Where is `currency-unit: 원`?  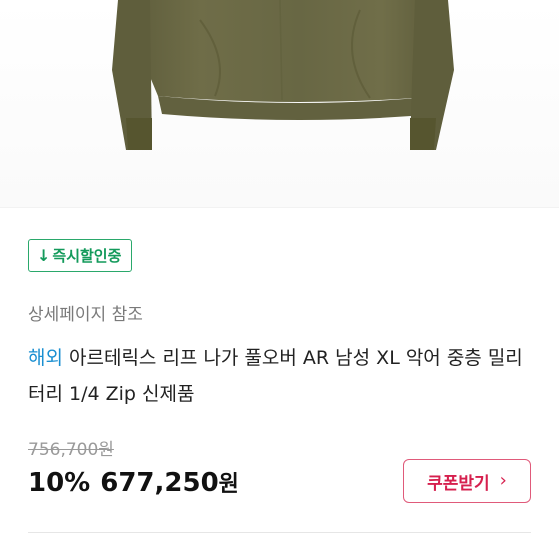
currency-unit: 원 is located at coordinates (228, 484).